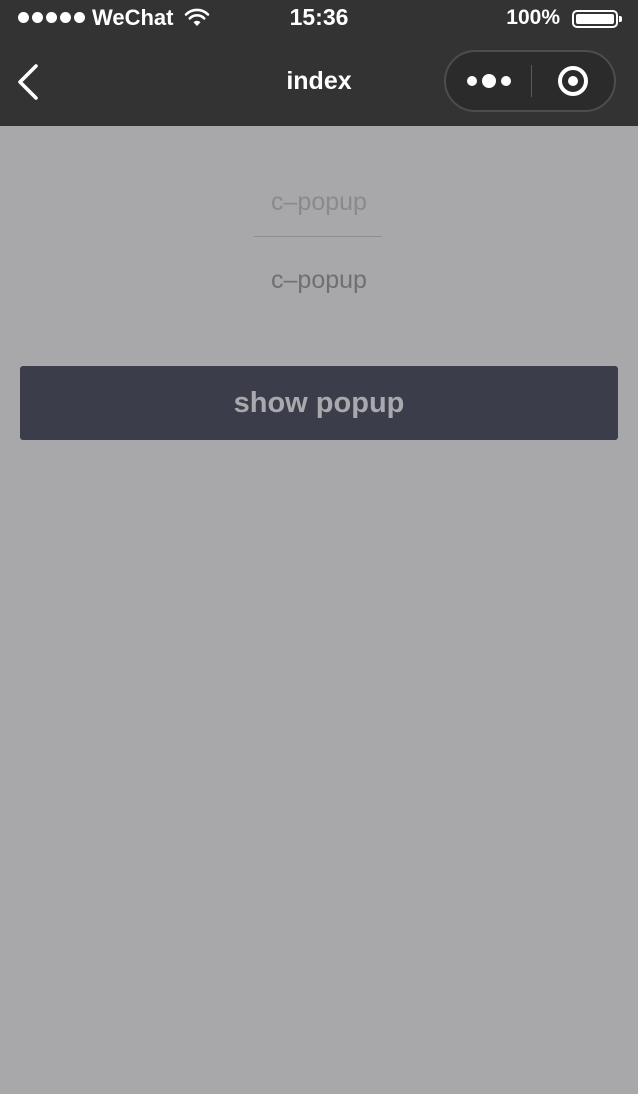 This screenshot has width=638, height=1094. What do you see at coordinates (319, 403) in the screenshot?
I see `show-popup-button: show popup` at bounding box center [319, 403].